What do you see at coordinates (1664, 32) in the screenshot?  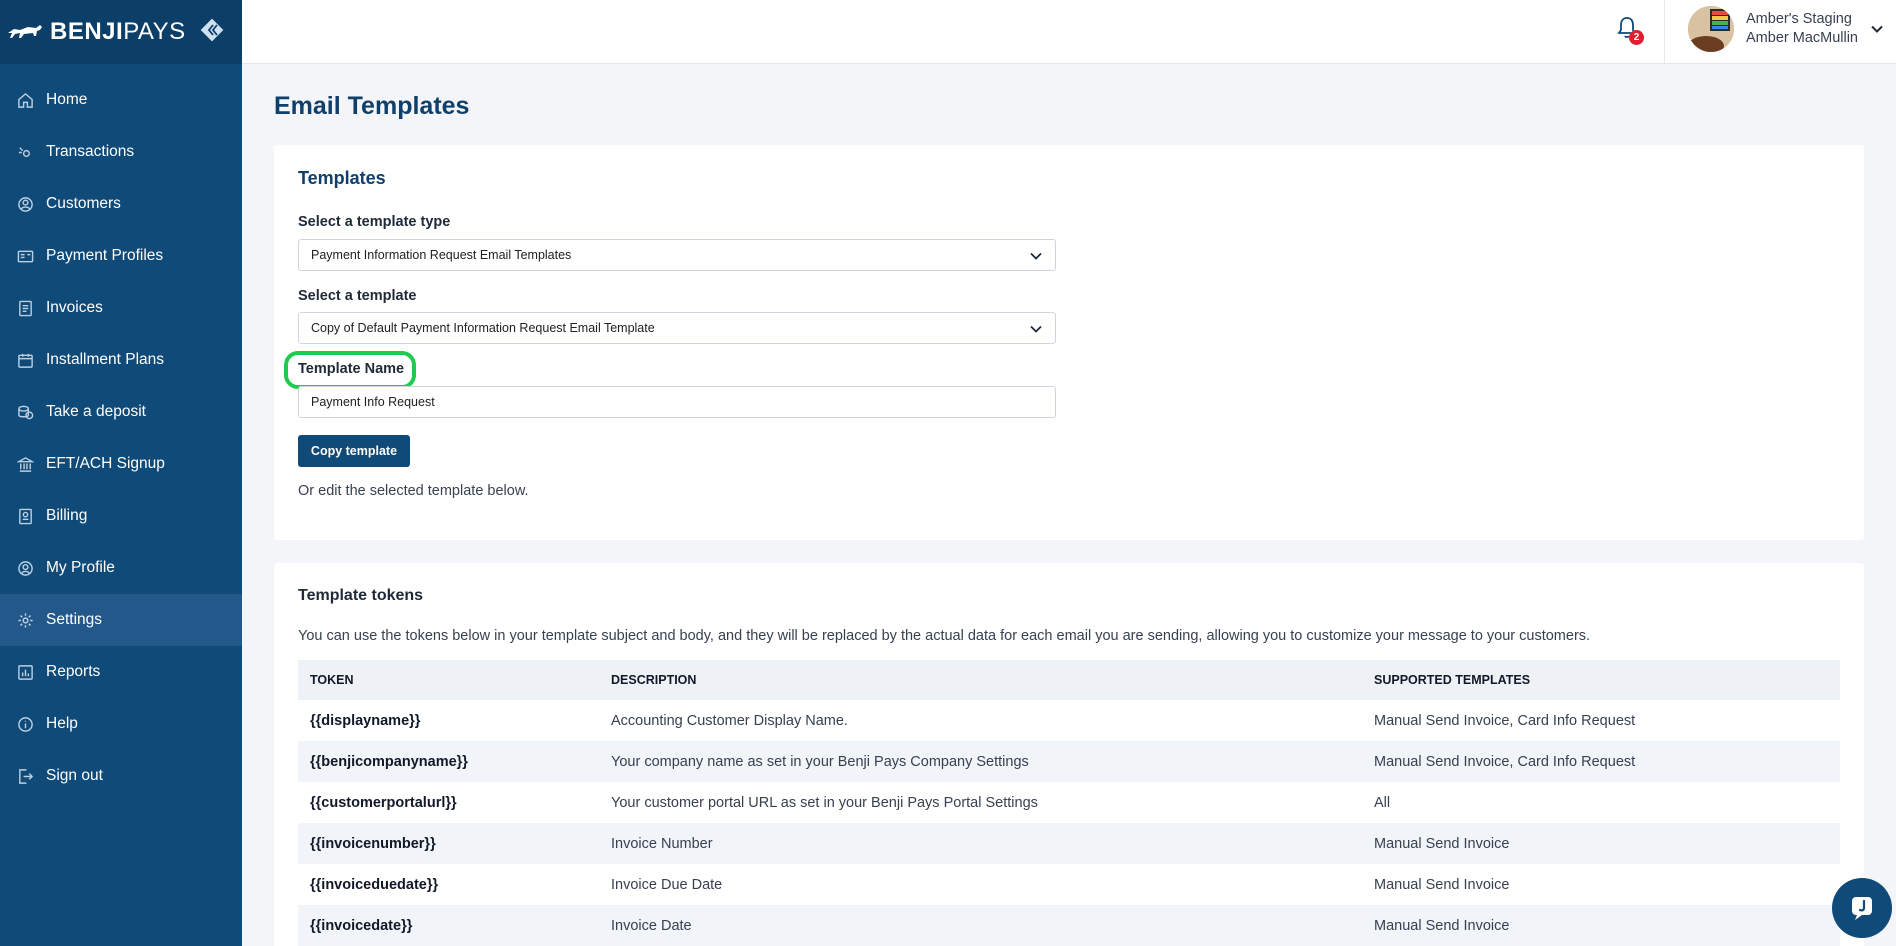 I see `topbar-divider` at bounding box center [1664, 32].